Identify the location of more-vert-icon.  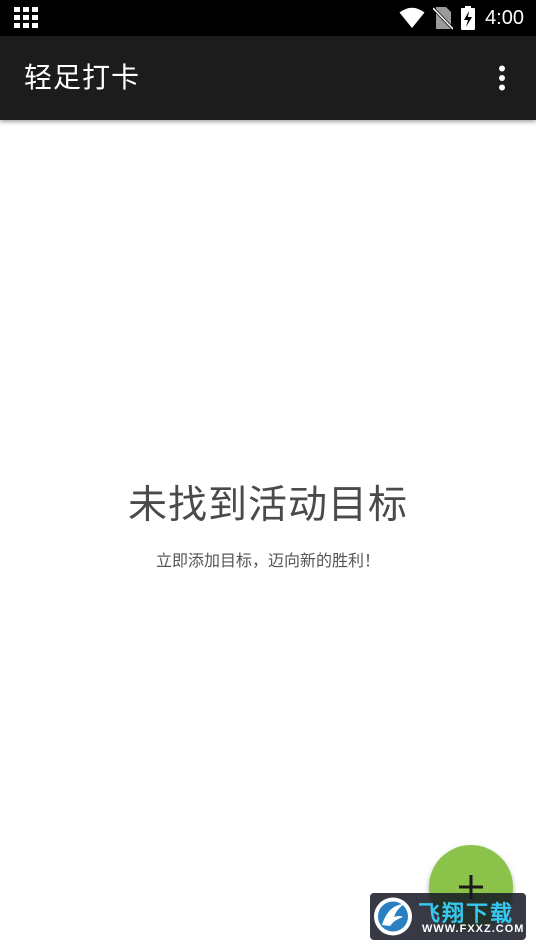
(502, 78).